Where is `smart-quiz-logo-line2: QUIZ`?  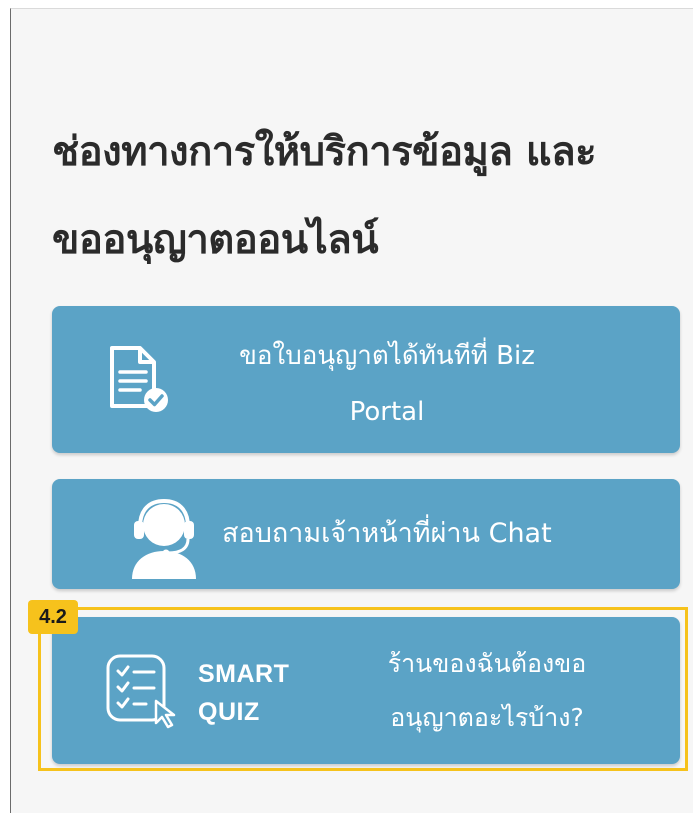 smart-quiz-logo-line2: QUIZ is located at coordinates (229, 712).